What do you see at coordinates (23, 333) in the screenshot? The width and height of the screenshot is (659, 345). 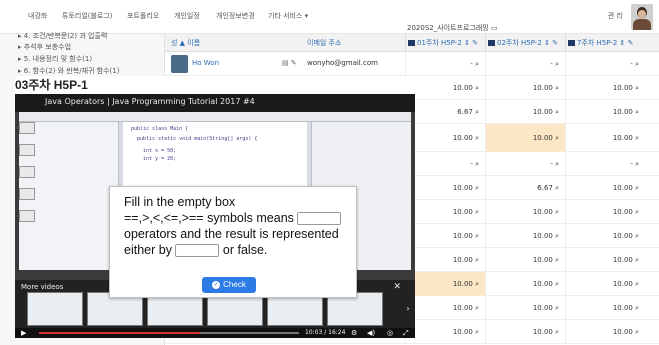 I see `play-icon: ▶` at bounding box center [23, 333].